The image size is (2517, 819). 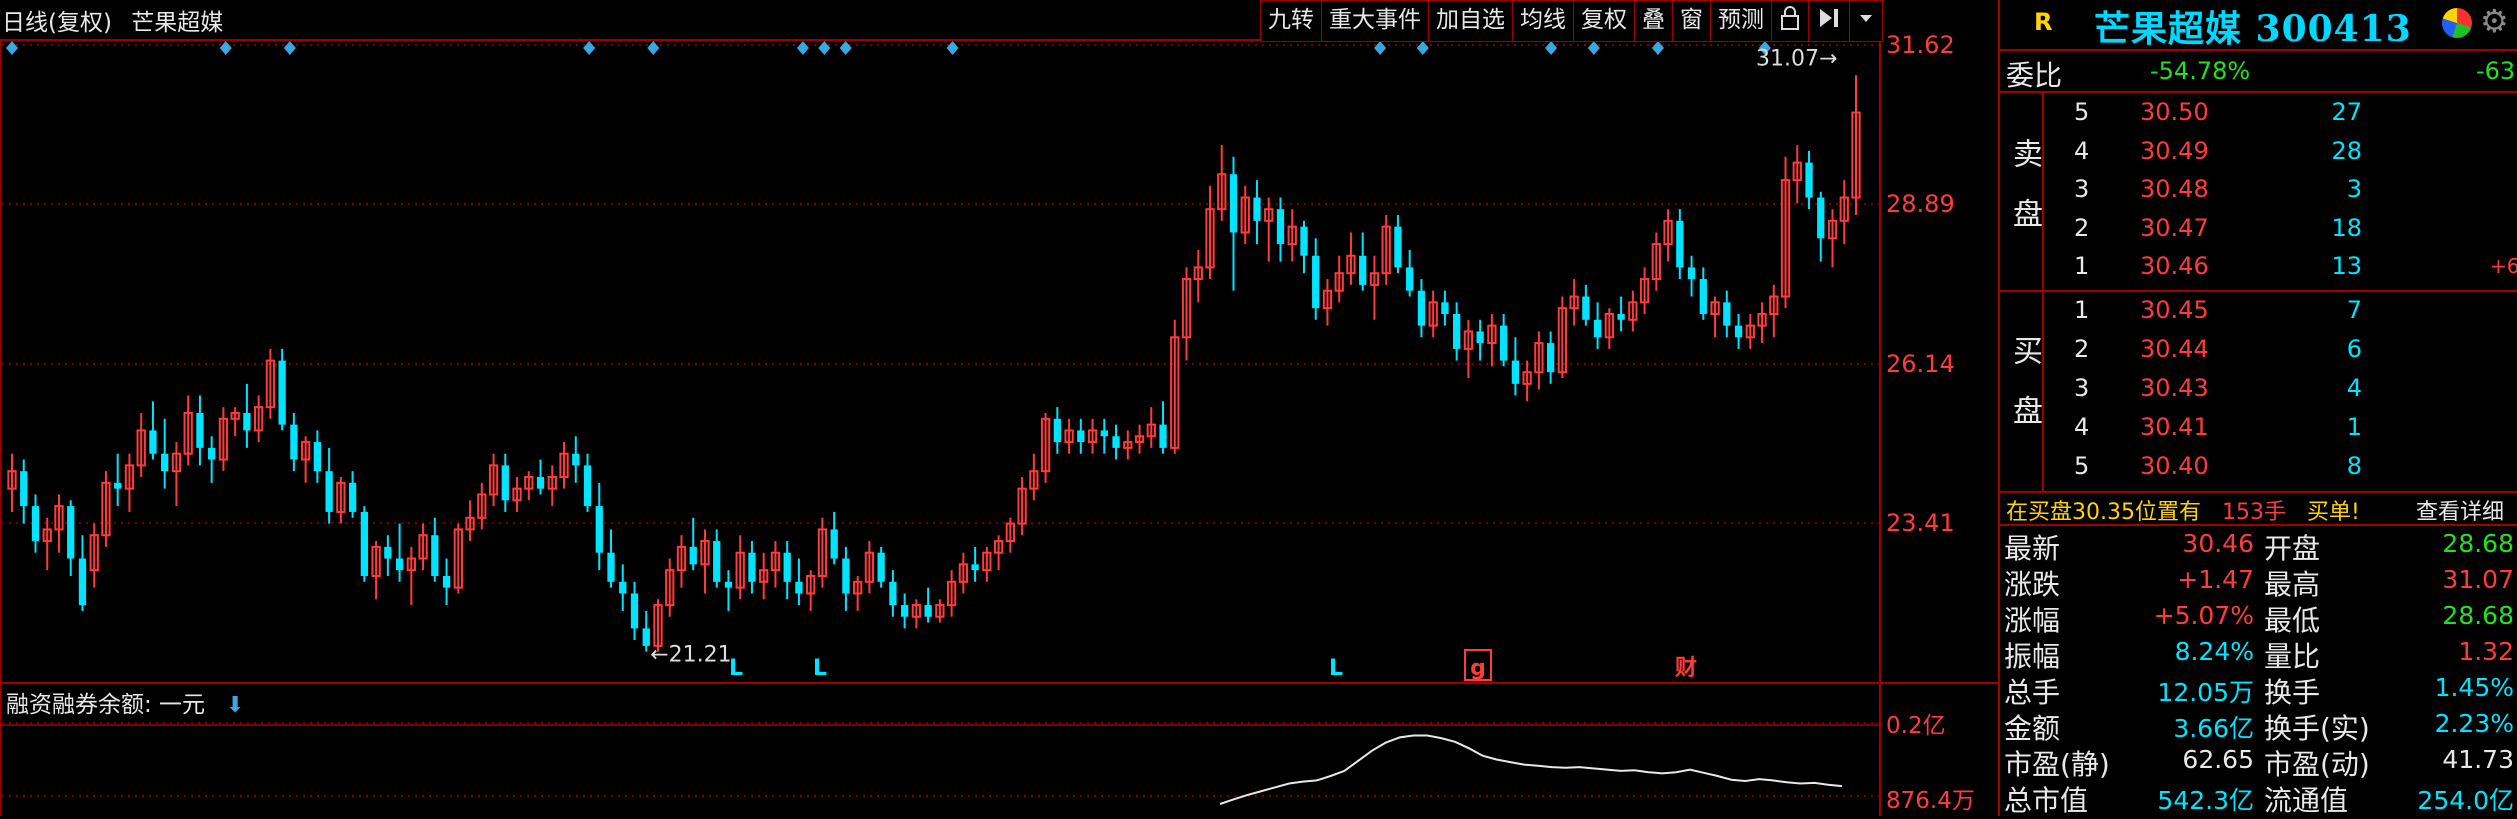 What do you see at coordinates (1686, 668) in the screenshot?
I see `signal-marker: 财` at bounding box center [1686, 668].